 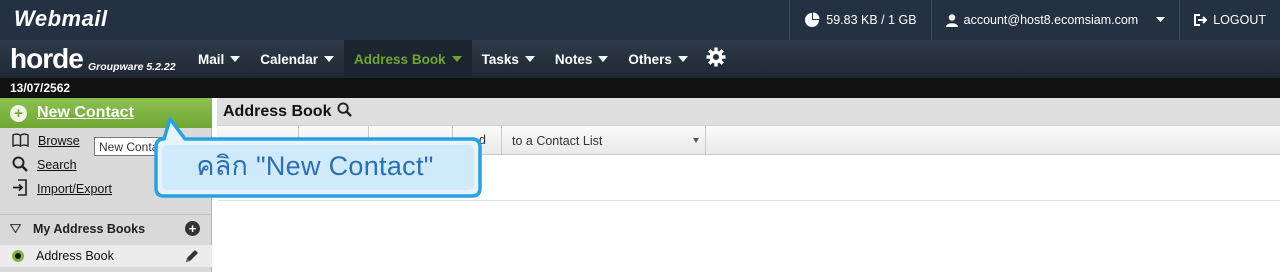 I want to click on nav-calendar-label: Calendar, so click(x=289, y=59).